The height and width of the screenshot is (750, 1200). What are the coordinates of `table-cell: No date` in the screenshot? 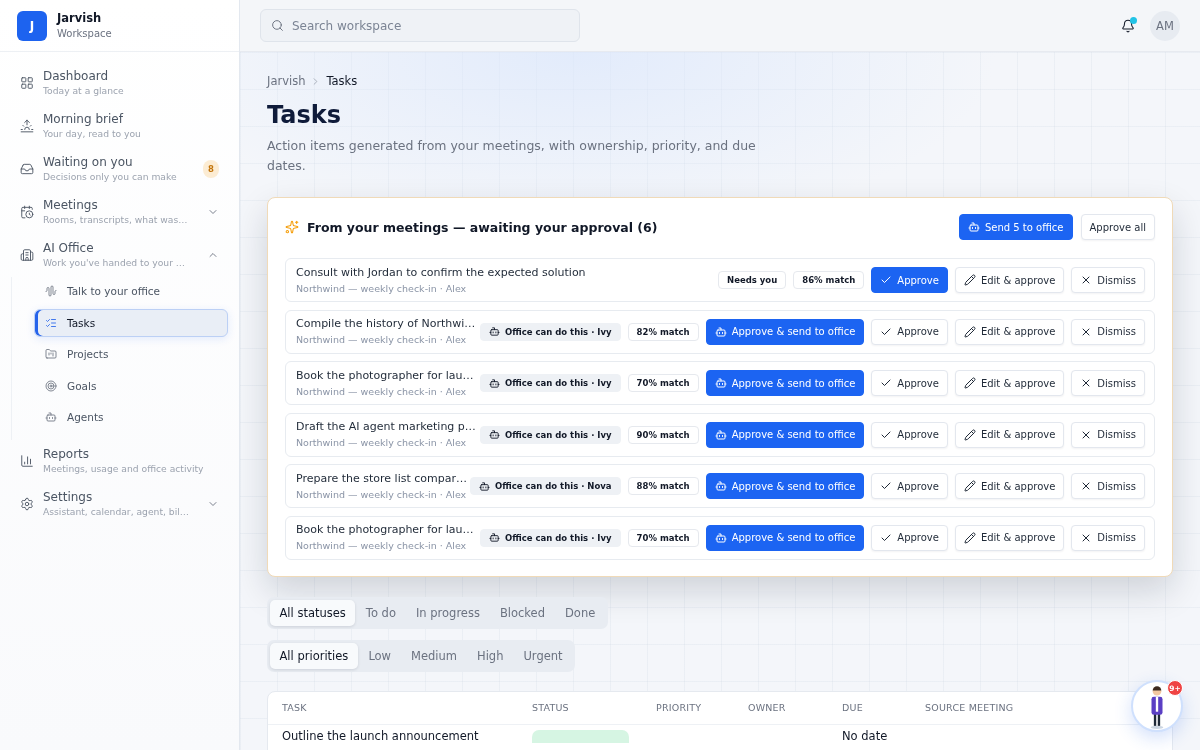 It's located at (865, 736).